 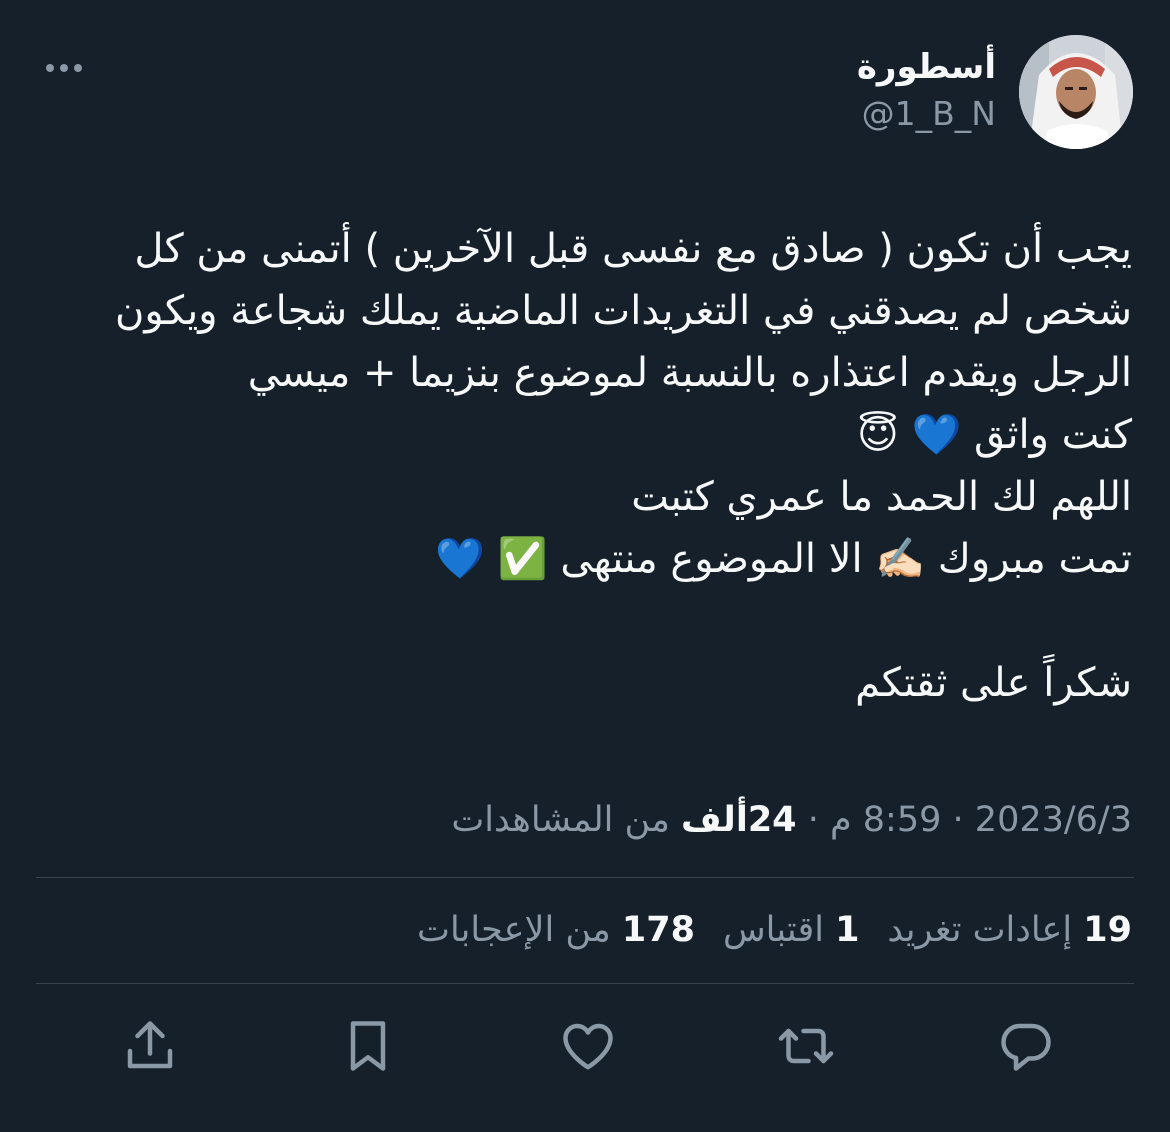 I want to click on tweet-meta: 2023/6/3 · 8:59 م · 24ألف من المشاهدات, so click(x=791, y=820).